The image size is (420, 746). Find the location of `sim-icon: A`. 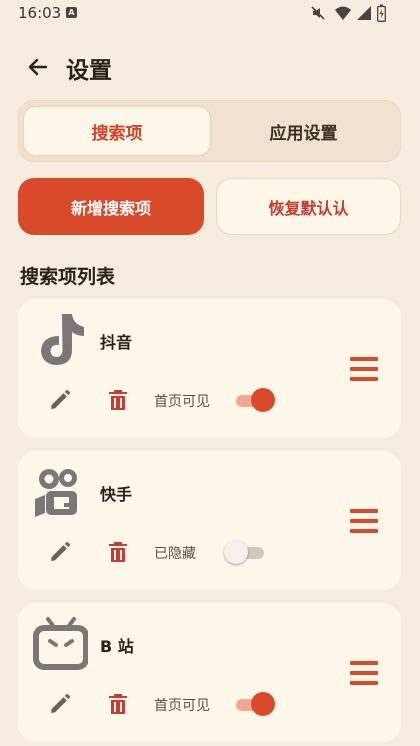

sim-icon: A is located at coordinates (71, 12).